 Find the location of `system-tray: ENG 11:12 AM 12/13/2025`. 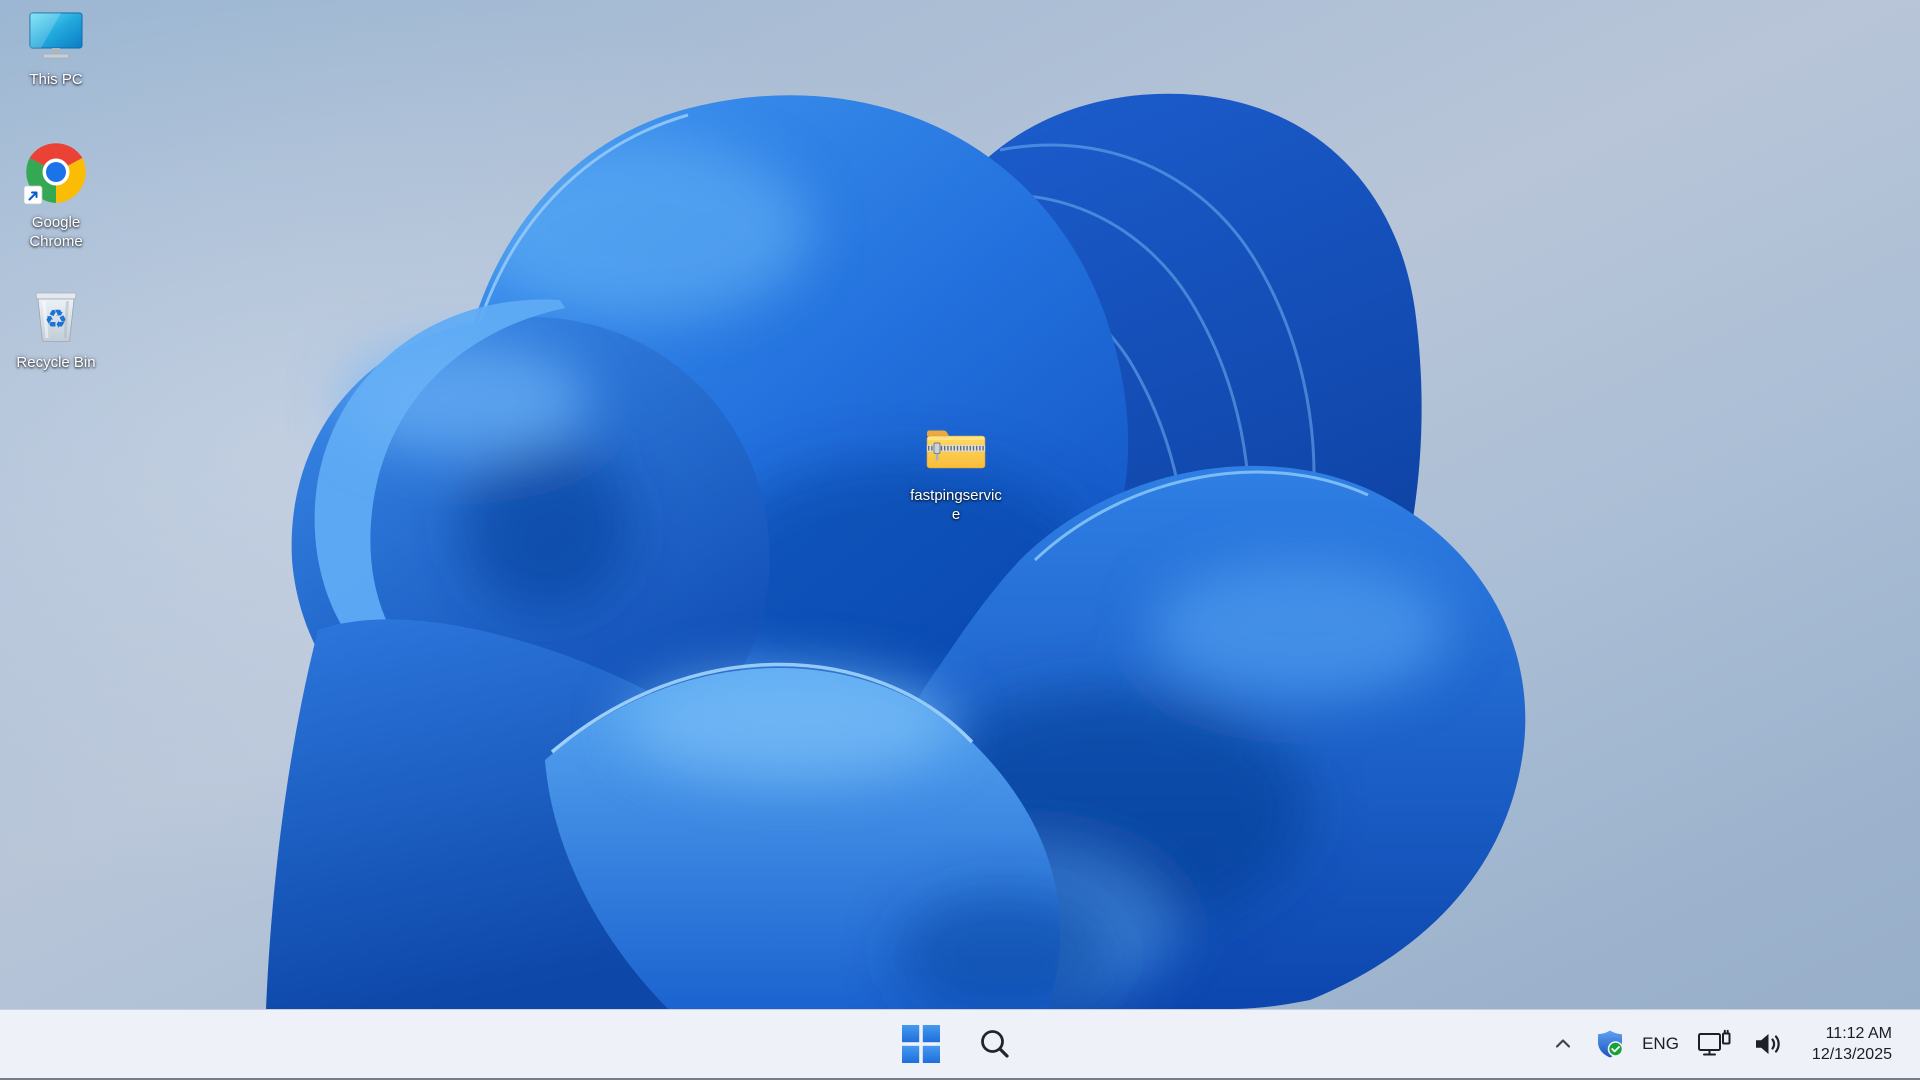

system-tray: ENG 11:12 AM 12/13/2025 is located at coordinates (1734, 1044).